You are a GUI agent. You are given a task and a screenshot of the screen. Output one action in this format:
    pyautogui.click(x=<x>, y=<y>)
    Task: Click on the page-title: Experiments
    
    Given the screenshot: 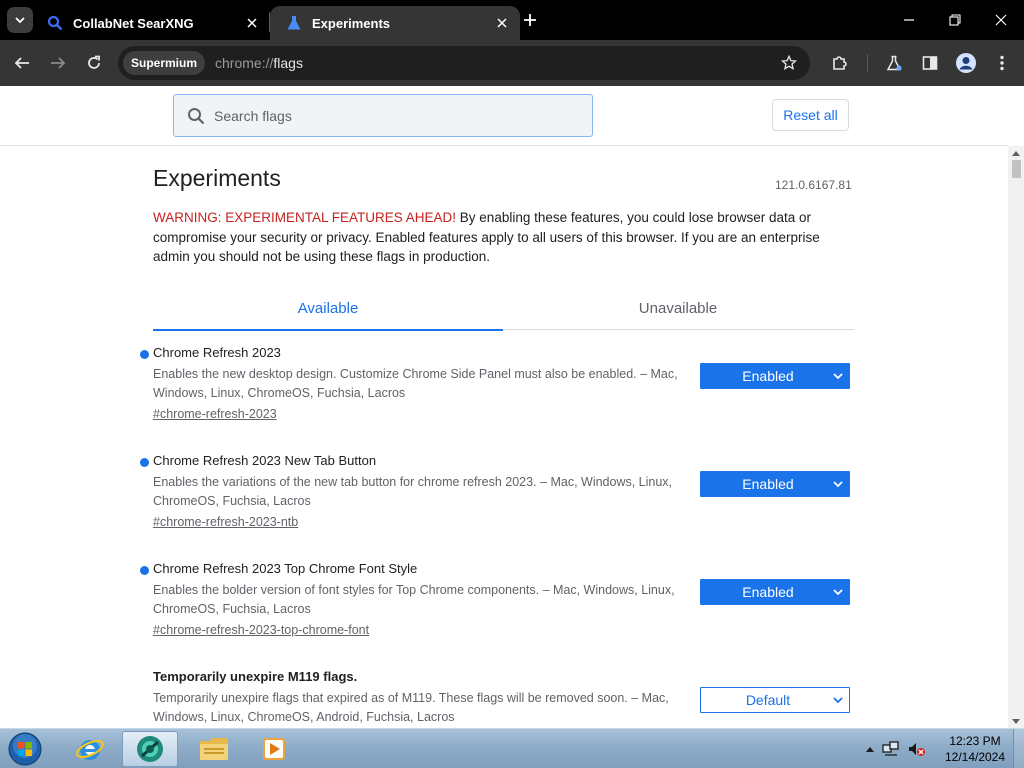 What is the action you would take?
    pyautogui.click(x=217, y=178)
    